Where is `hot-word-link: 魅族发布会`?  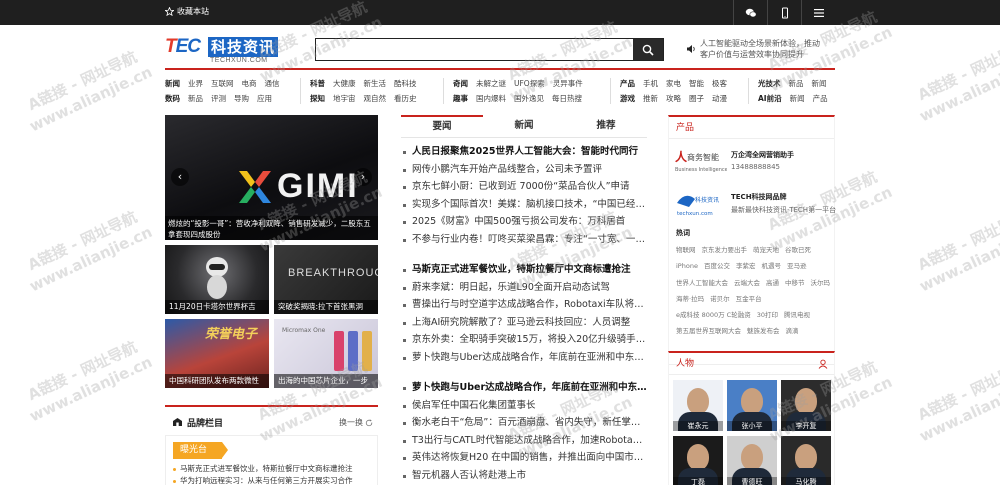
hot-word-link: 魅族发布会 is located at coordinates (763, 331).